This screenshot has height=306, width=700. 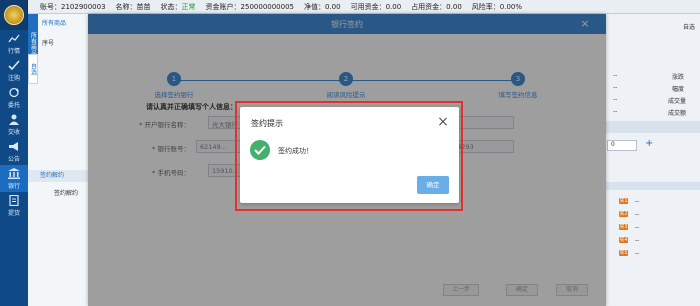 I want to click on fund-account-text: 资金账户：250000000005, so click(x=249, y=6).